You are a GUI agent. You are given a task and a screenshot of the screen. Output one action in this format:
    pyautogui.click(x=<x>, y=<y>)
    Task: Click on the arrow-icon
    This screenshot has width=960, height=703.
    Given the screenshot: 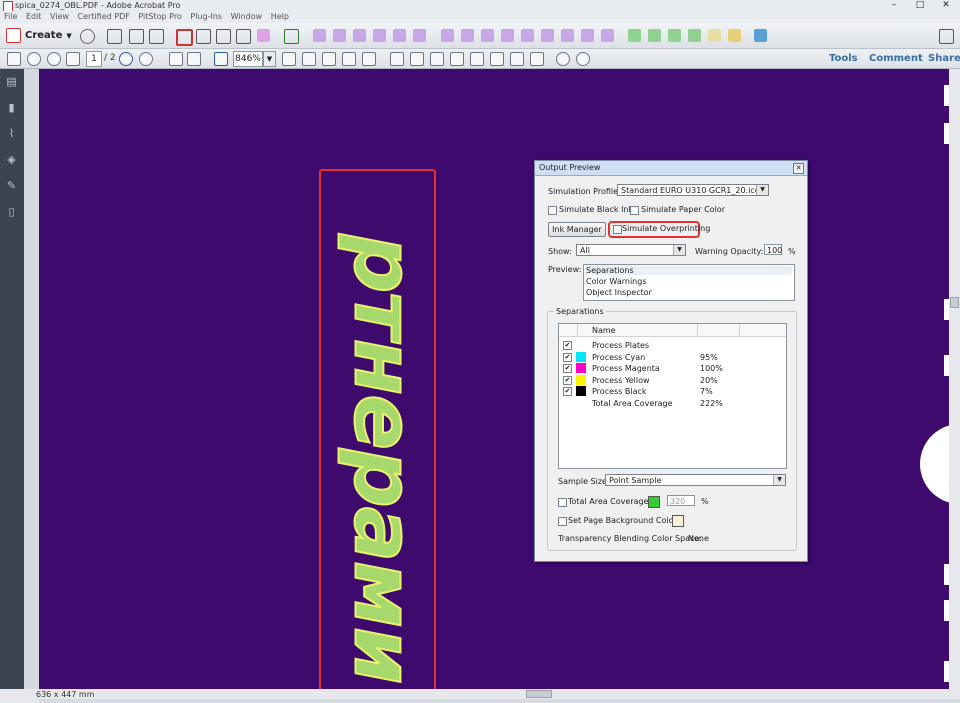 What is the action you would take?
    pyautogui.click(x=156, y=36)
    